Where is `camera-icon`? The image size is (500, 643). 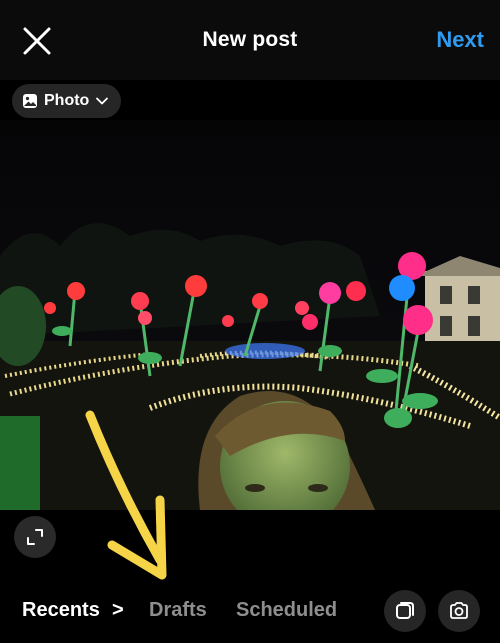
camera-icon is located at coordinates (459, 610).